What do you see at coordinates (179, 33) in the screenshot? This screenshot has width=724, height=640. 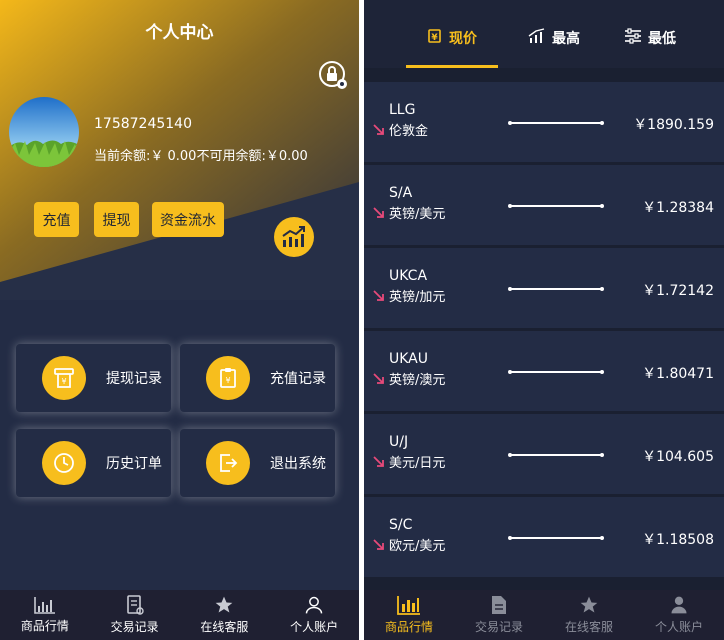 I see `page-title: 个人中心` at bounding box center [179, 33].